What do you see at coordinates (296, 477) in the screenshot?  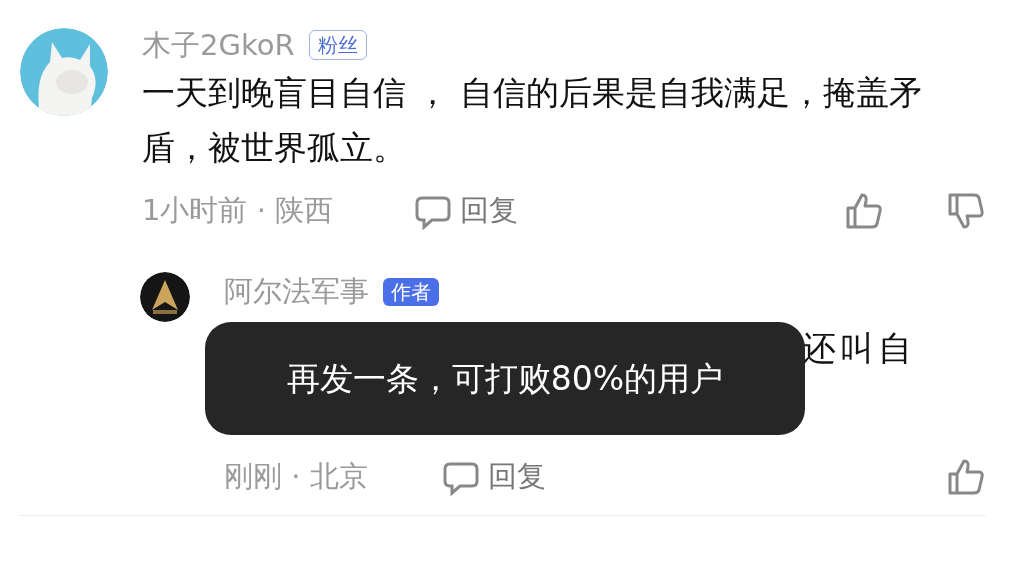 I see `comment-meta: 刚刚 · 北京` at bounding box center [296, 477].